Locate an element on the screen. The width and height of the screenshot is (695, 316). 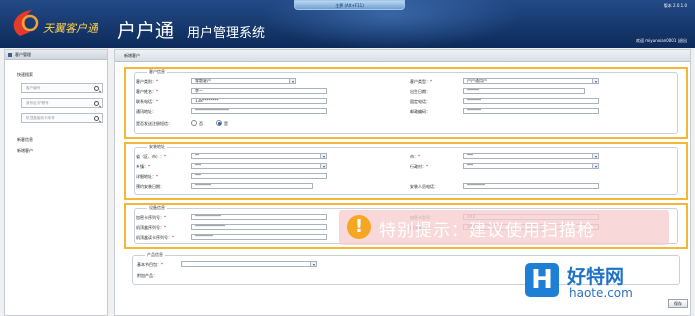
search-placeholder: 机顶盒接收卡序号 is located at coordinates (40, 118).